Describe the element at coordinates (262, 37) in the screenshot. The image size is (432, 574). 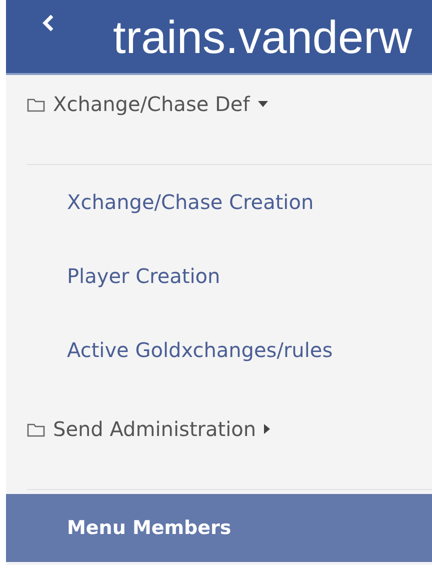
I see `site-title: trains.vanderw` at that location.